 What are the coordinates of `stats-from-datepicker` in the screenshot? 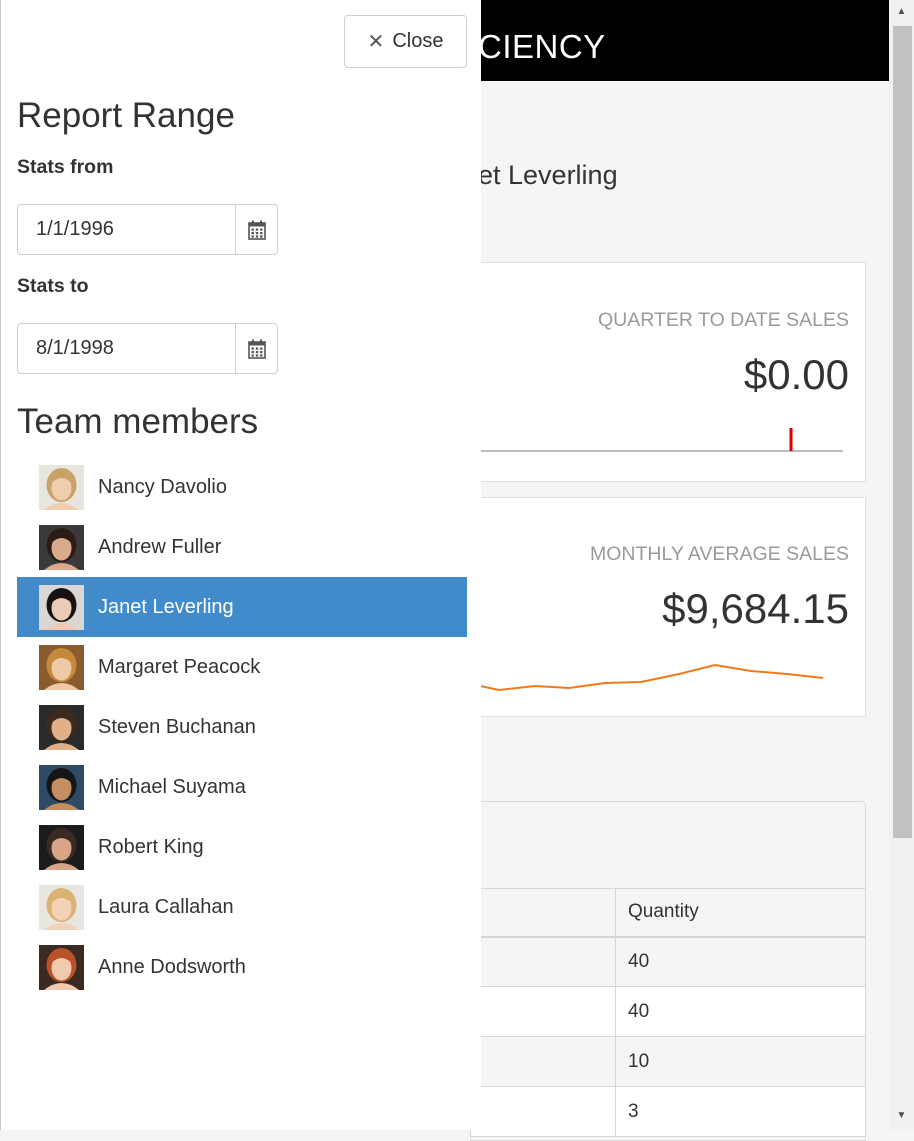 It's located at (147, 229).